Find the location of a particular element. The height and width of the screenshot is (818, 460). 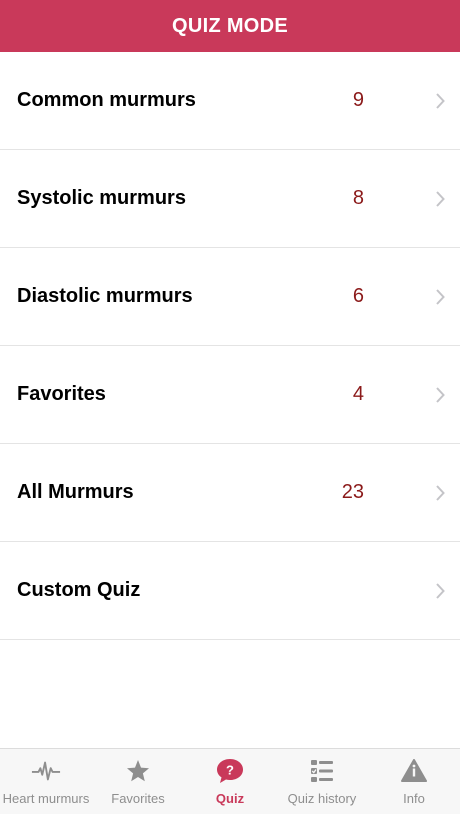

heartbeat-icon is located at coordinates (46, 771).